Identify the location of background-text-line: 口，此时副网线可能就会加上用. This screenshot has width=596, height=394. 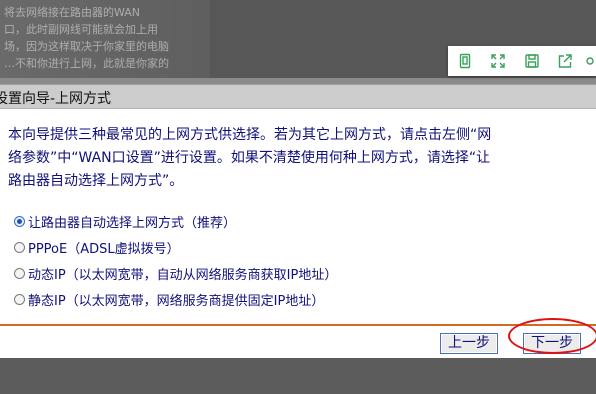
(81, 29).